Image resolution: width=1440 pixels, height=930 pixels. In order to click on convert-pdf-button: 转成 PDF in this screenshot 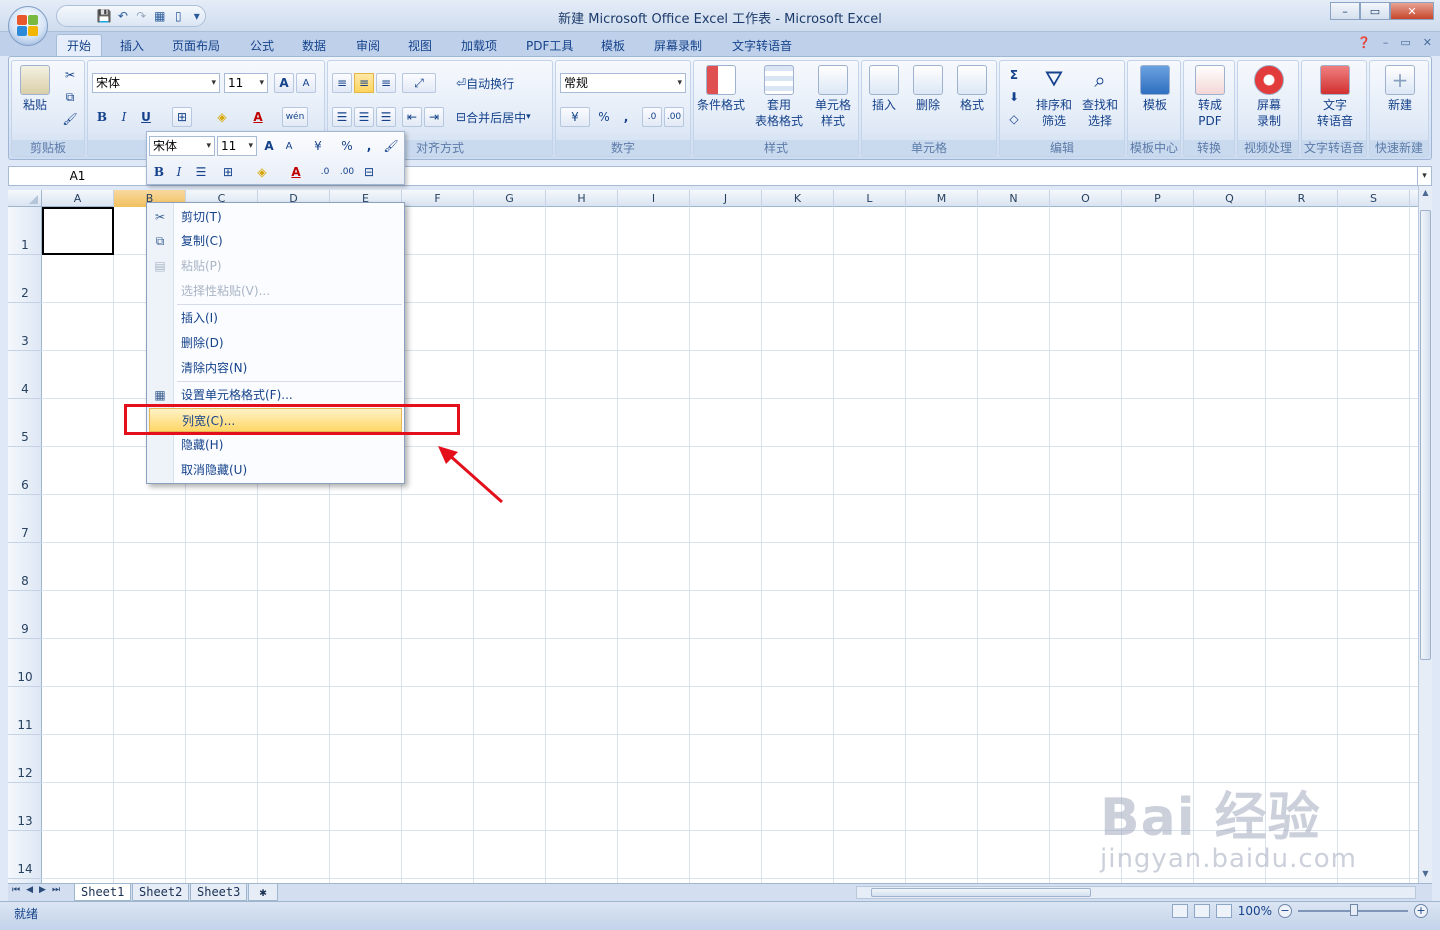, I will do `click(1210, 97)`.